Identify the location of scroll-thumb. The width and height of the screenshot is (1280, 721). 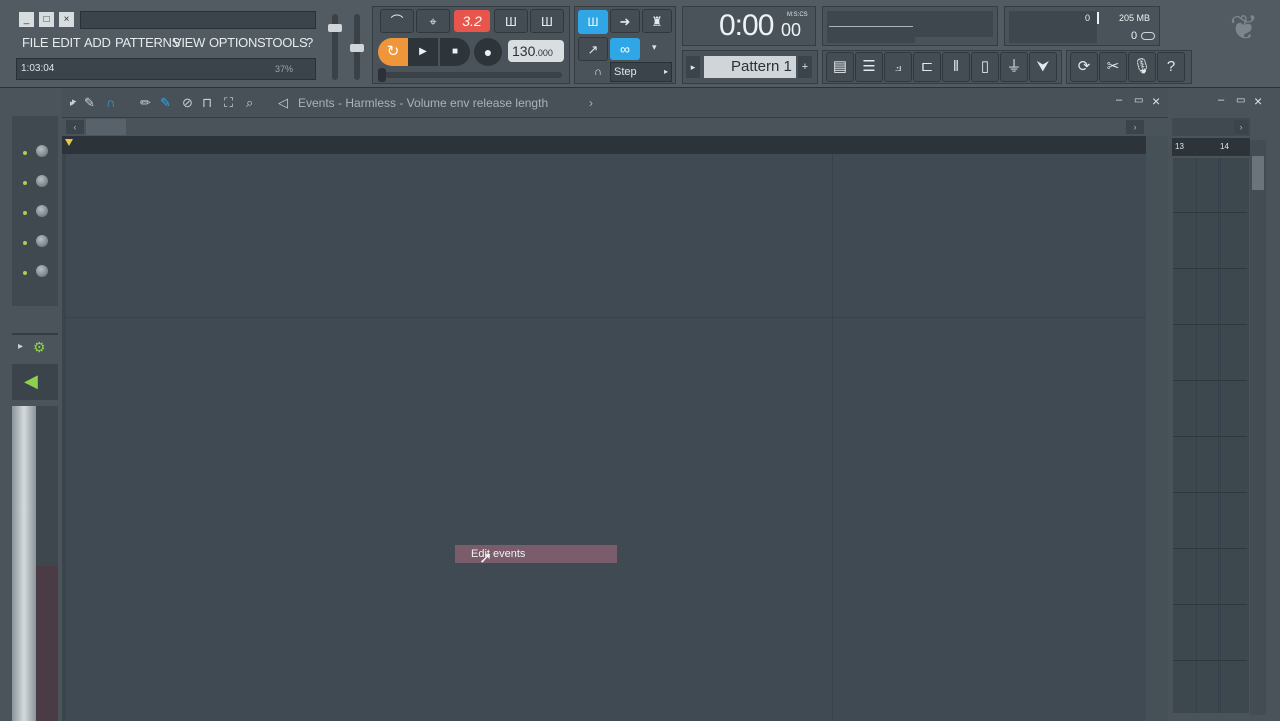
(106, 127).